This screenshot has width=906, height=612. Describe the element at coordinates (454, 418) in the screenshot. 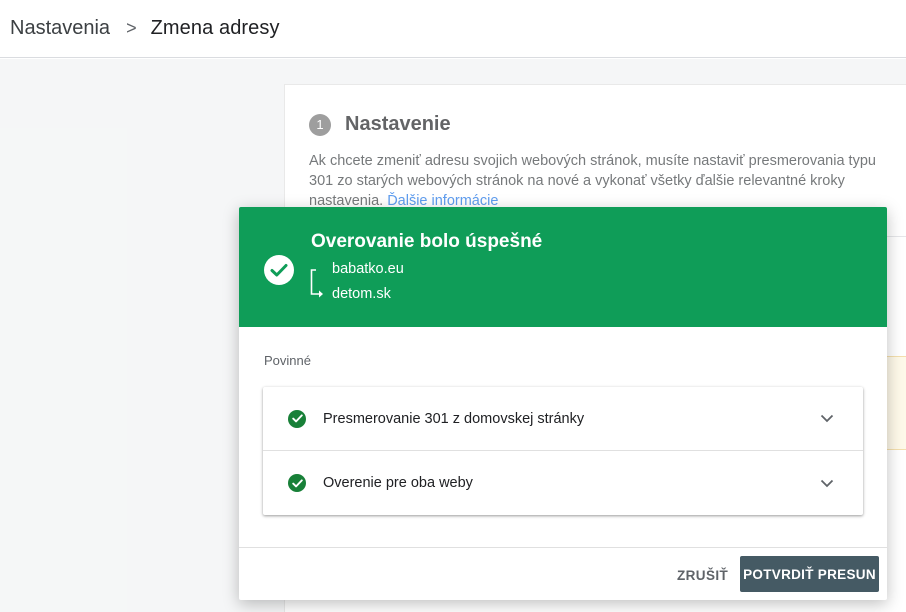

I see `check-row-label: Presmerovanie 301 z domovskej stránky` at that location.